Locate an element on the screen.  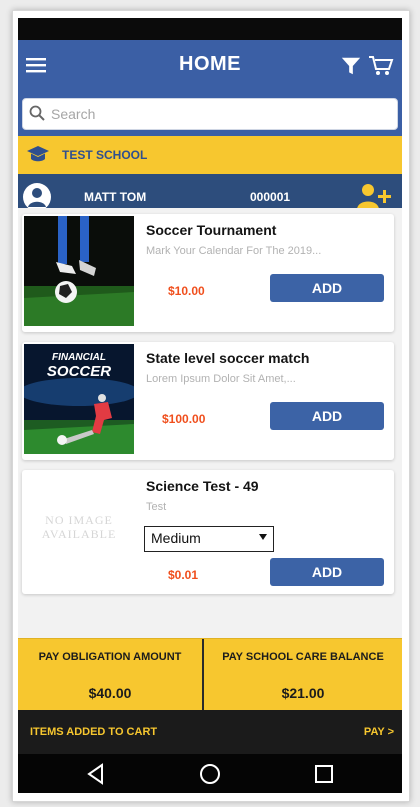
user-id: 000001 is located at coordinates (270, 197).